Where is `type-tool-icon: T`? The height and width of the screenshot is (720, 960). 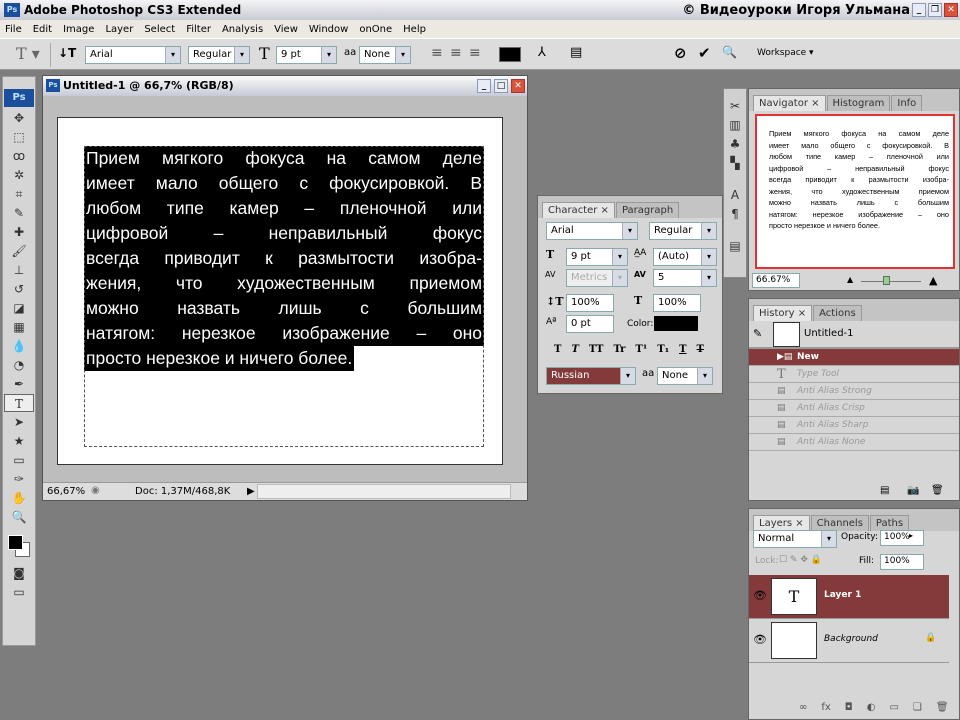
type-tool-icon: T is located at coordinates (19, 403).